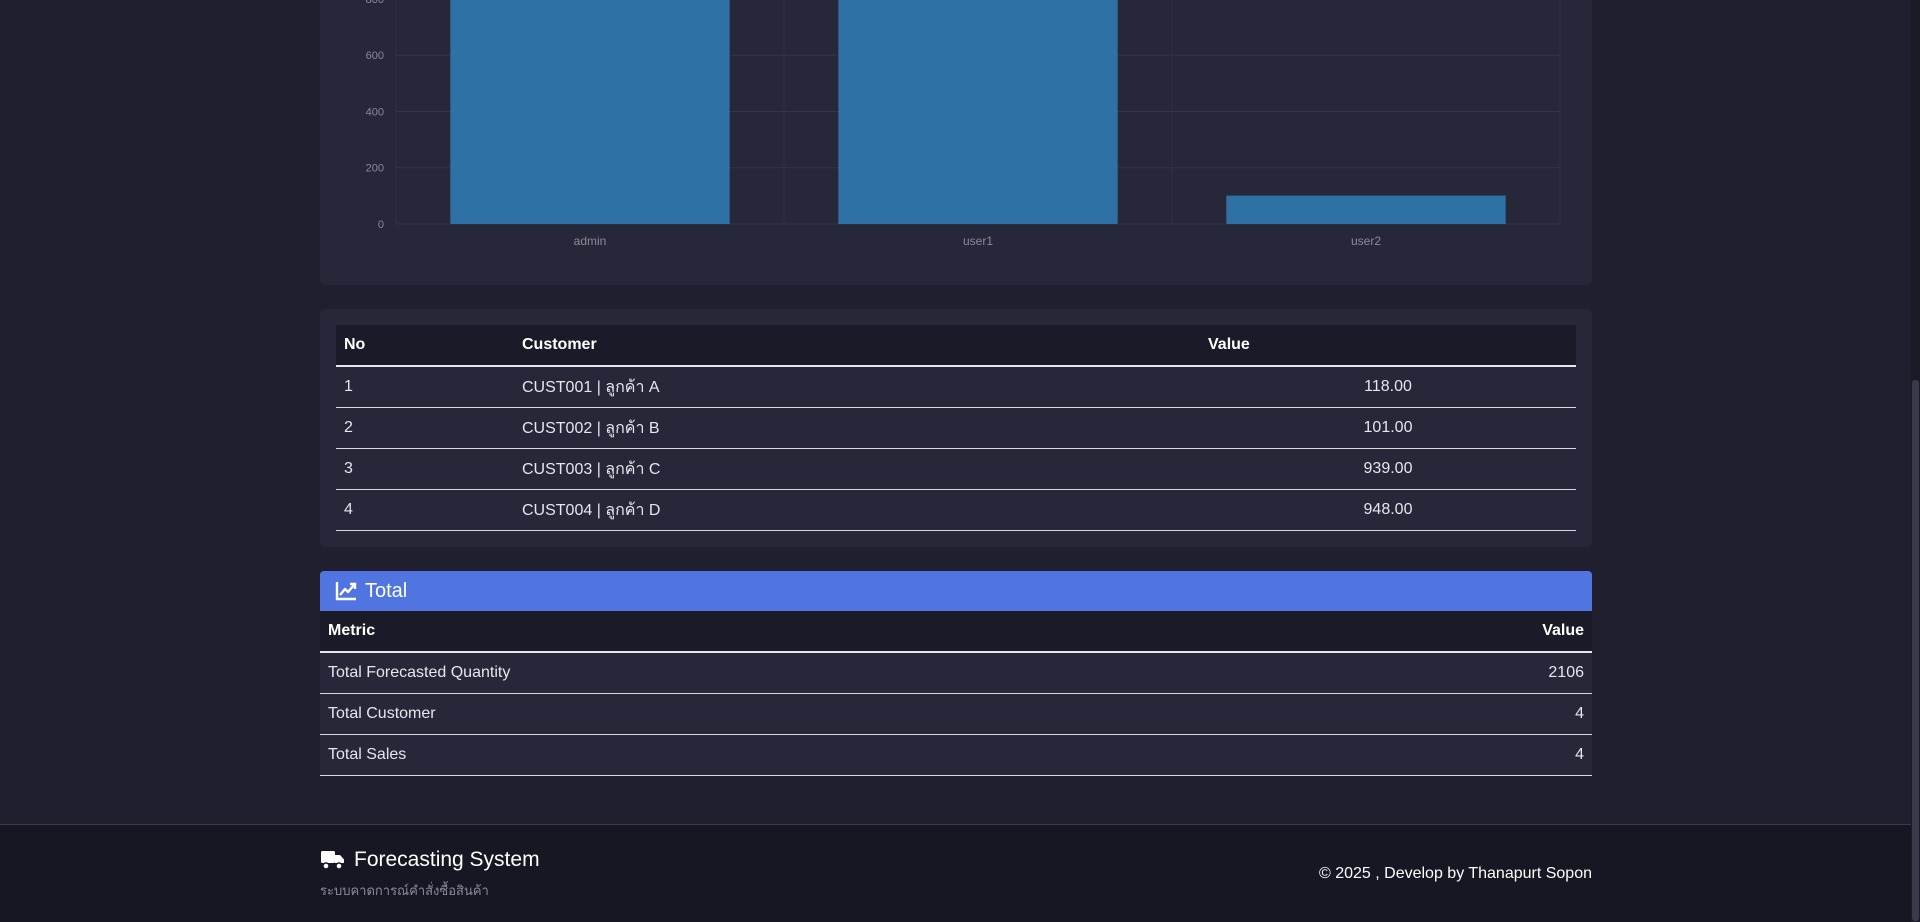  Describe the element at coordinates (1455, 873) in the screenshot. I see `copyright-text: © 2025 , Develop by Thanapurt Sopon` at that location.